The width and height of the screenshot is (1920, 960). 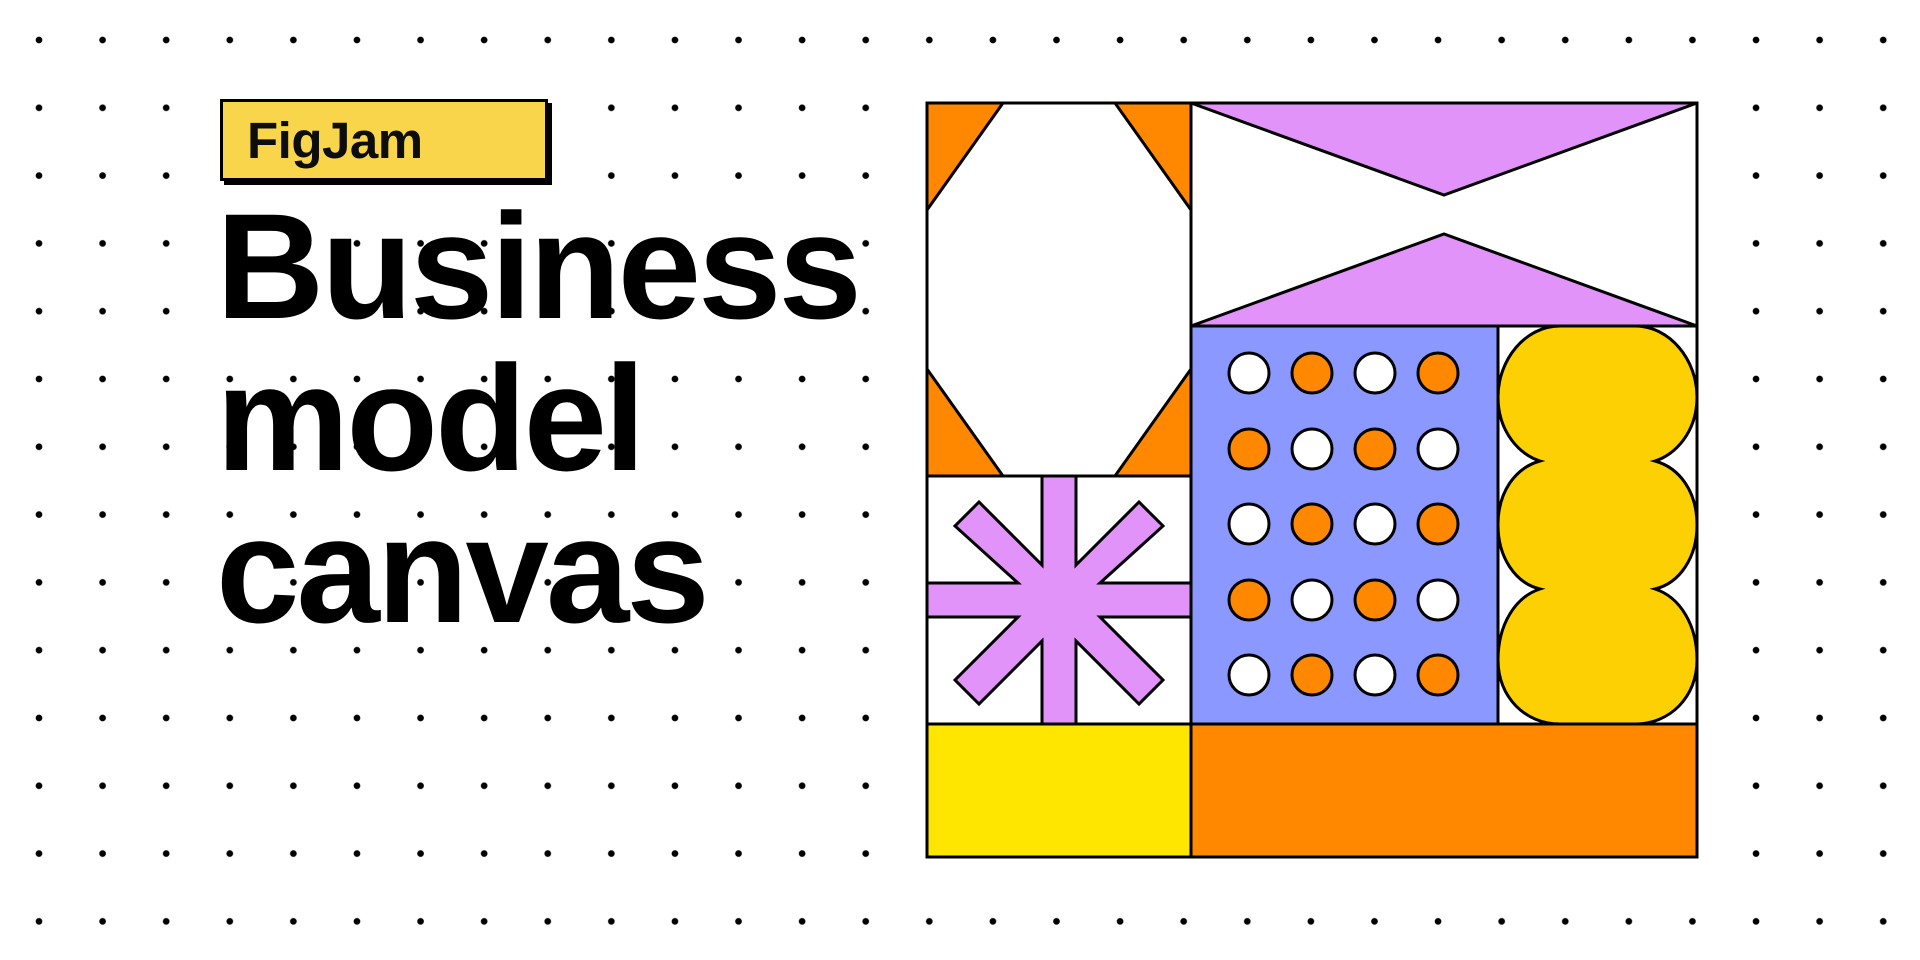 What do you see at coordinates (539, 266) in the screenshot?
I see `title-line-1: Business` at bounding box center [539, 266].